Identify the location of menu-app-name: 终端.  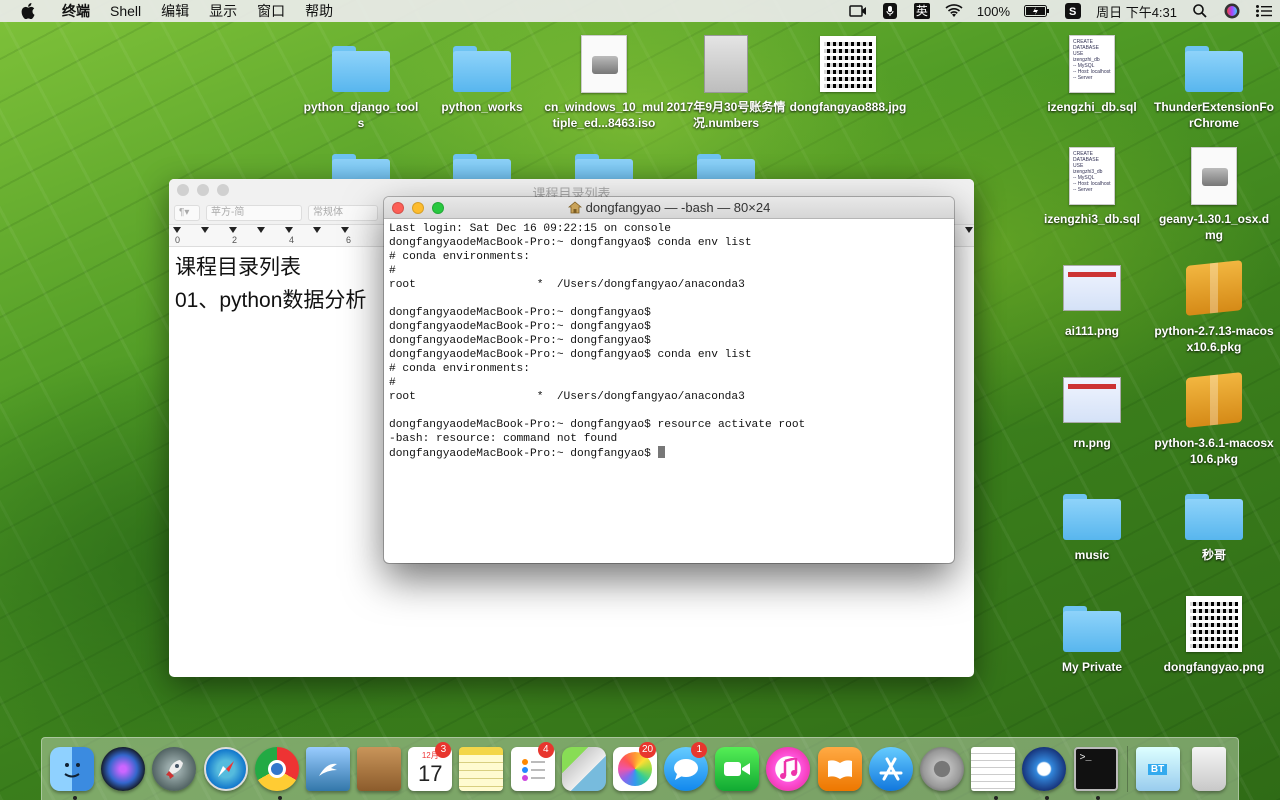
(76, 11).